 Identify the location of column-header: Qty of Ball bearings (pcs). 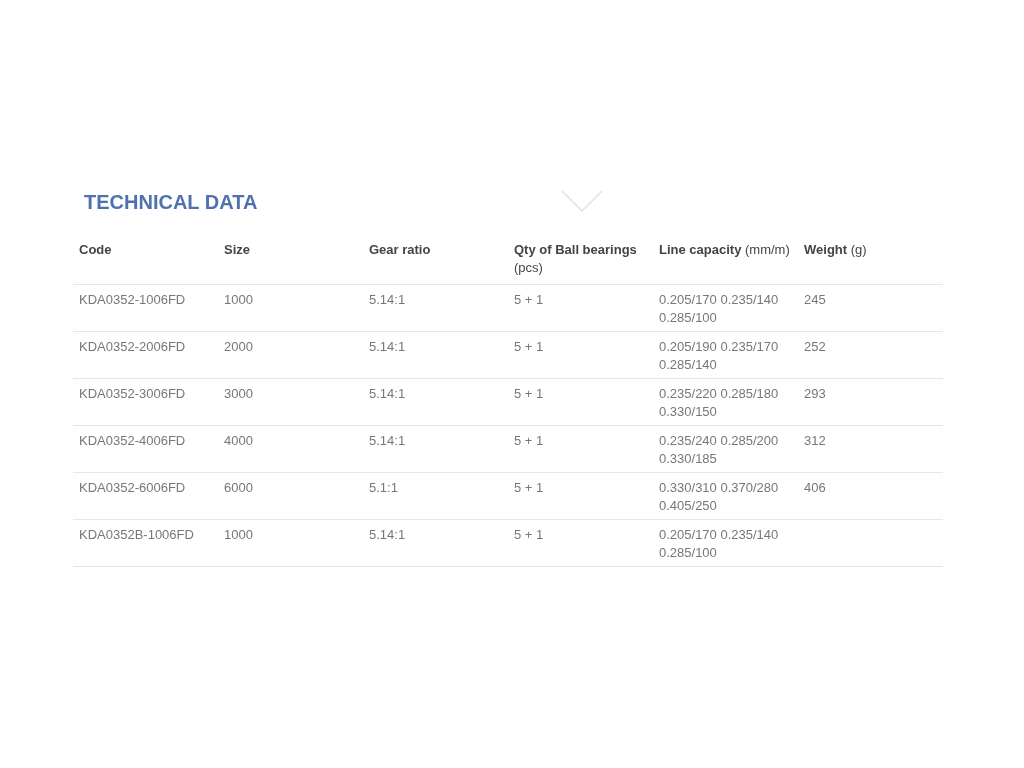
(575, 258).